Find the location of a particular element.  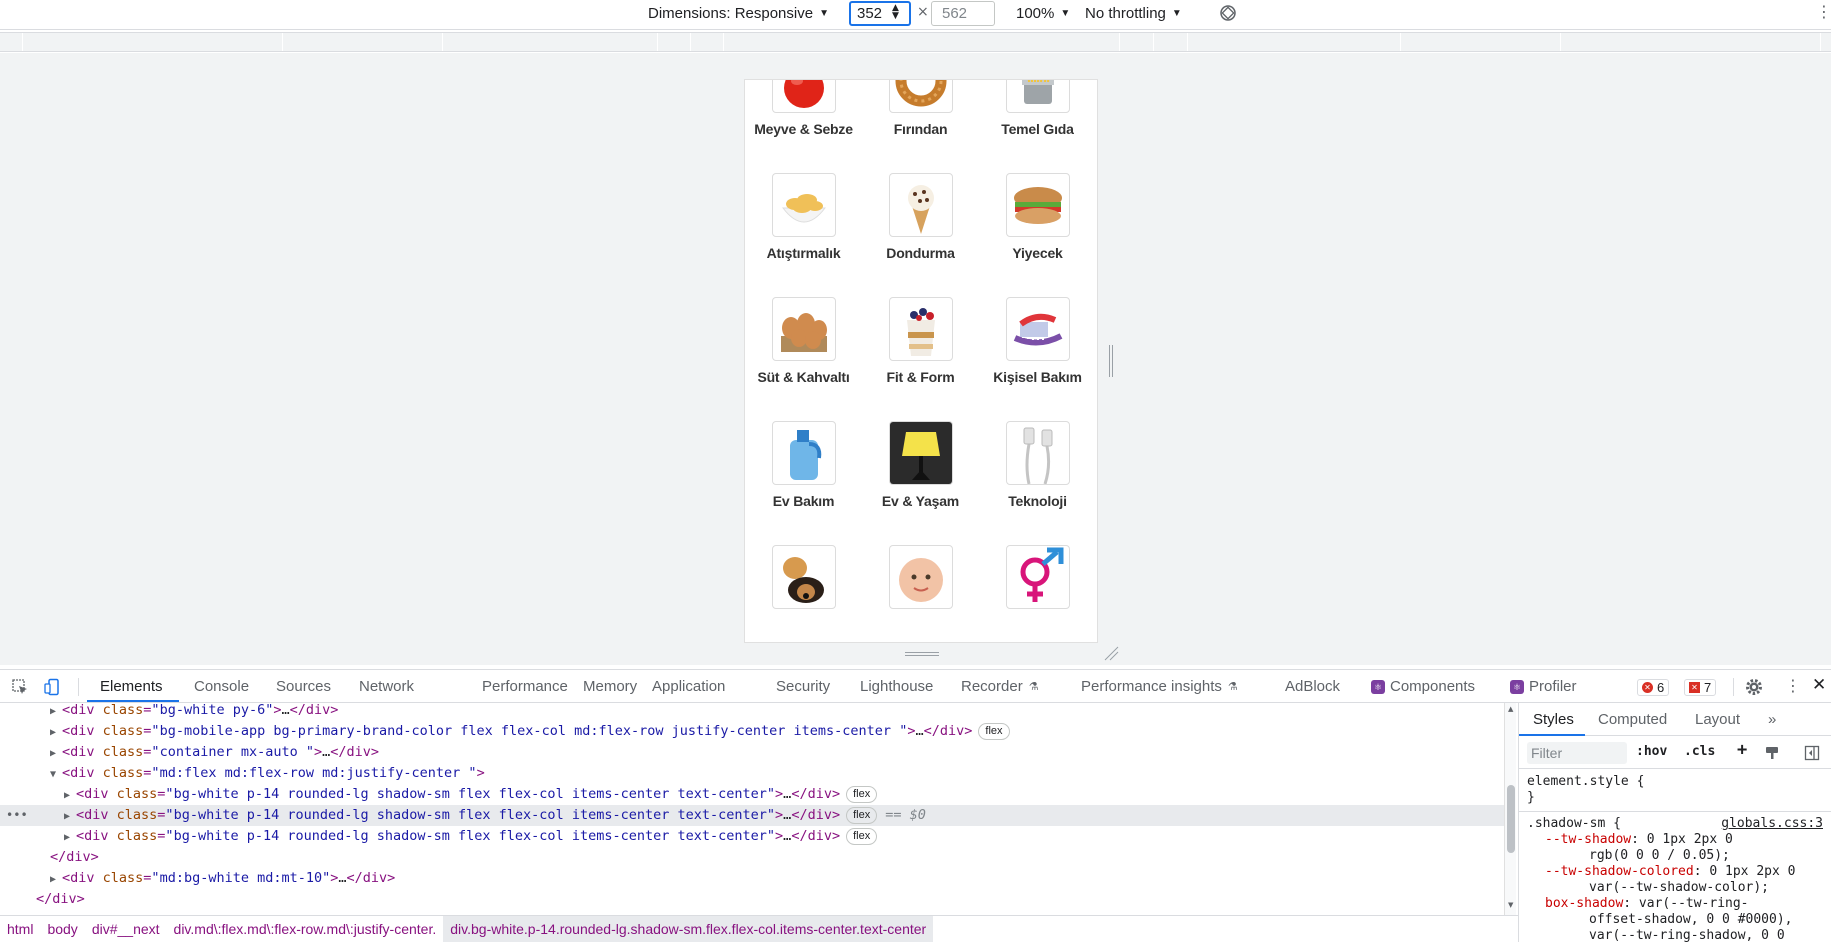

resize-handle-corner is located at coordinates (1111, 653).